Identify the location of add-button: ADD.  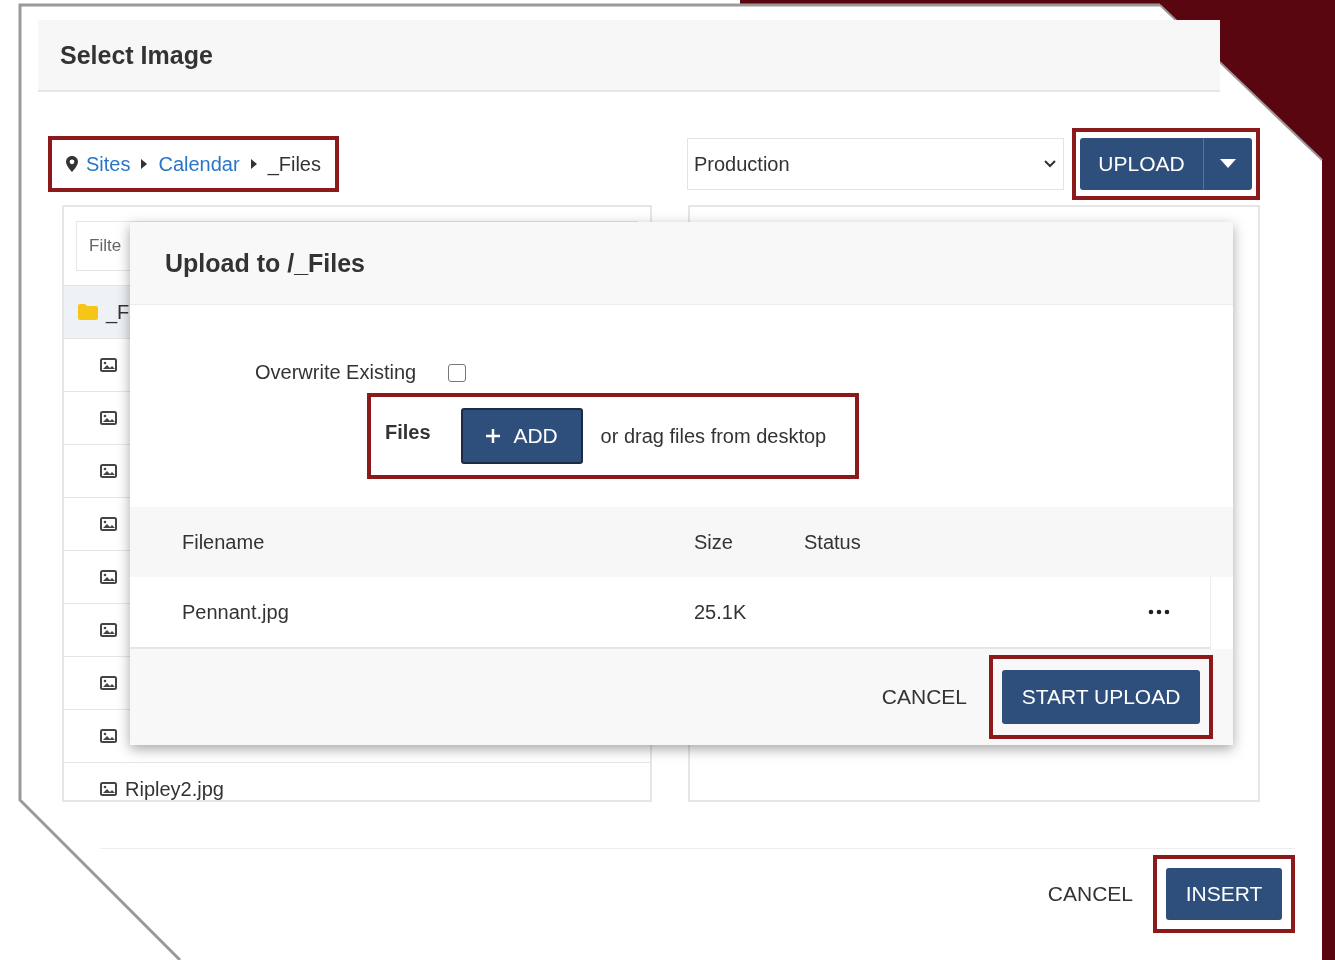
(521, 436).